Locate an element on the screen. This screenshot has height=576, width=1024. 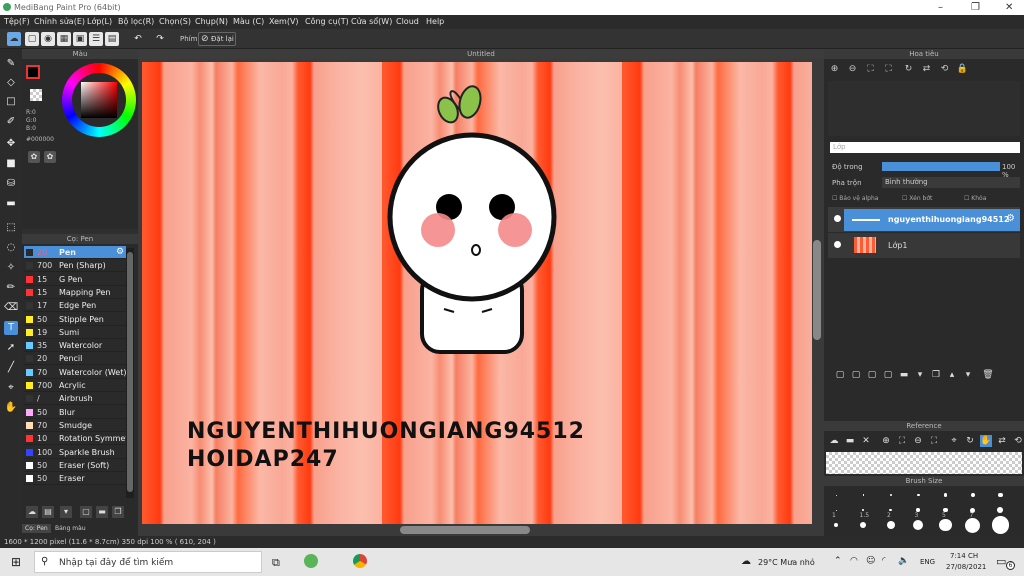
move-down-icon: ▾ is located at coordinates (968, 375).